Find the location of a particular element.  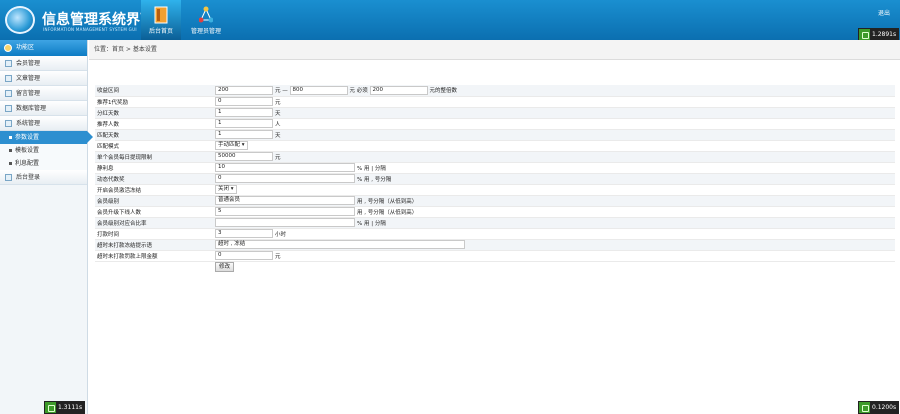

sidebar-item-label: 后台登录 is located at coordinates (28, 177).